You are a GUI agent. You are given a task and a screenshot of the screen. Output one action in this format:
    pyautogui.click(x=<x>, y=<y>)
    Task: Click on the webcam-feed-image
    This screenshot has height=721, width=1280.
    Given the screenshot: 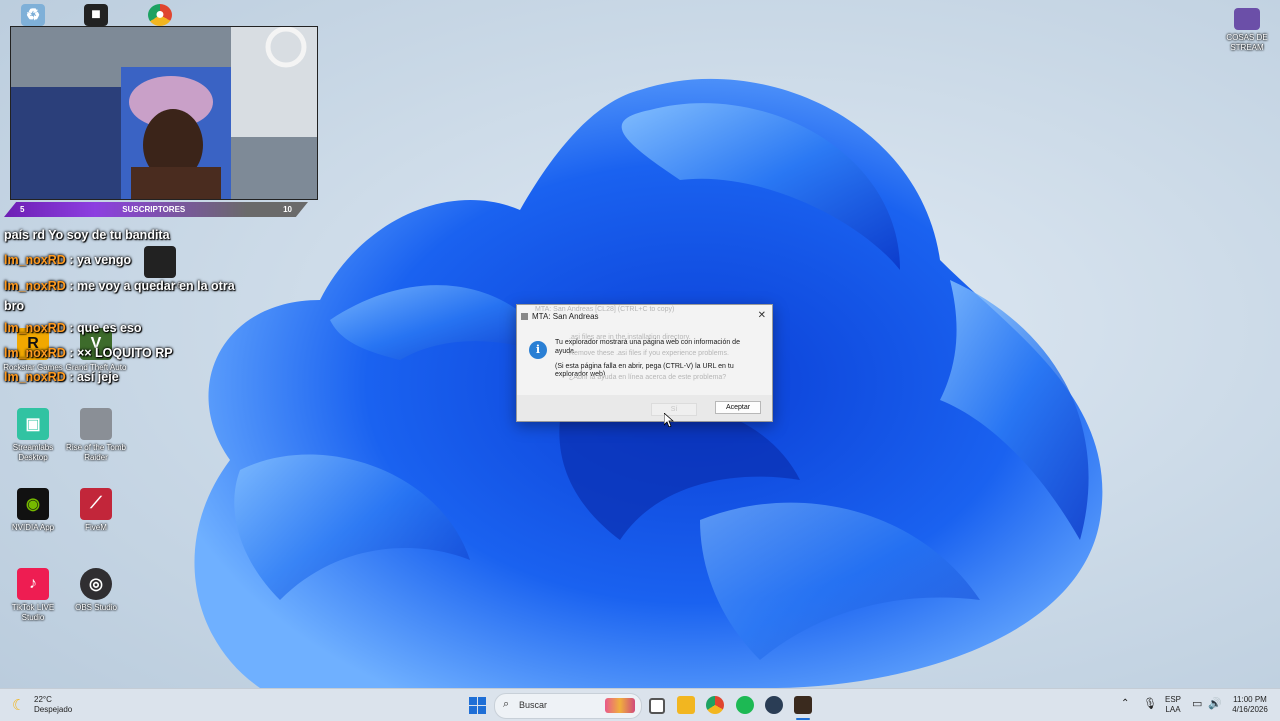 What is the action you would take?
    pyautogui.click(x=164, y=113)
    